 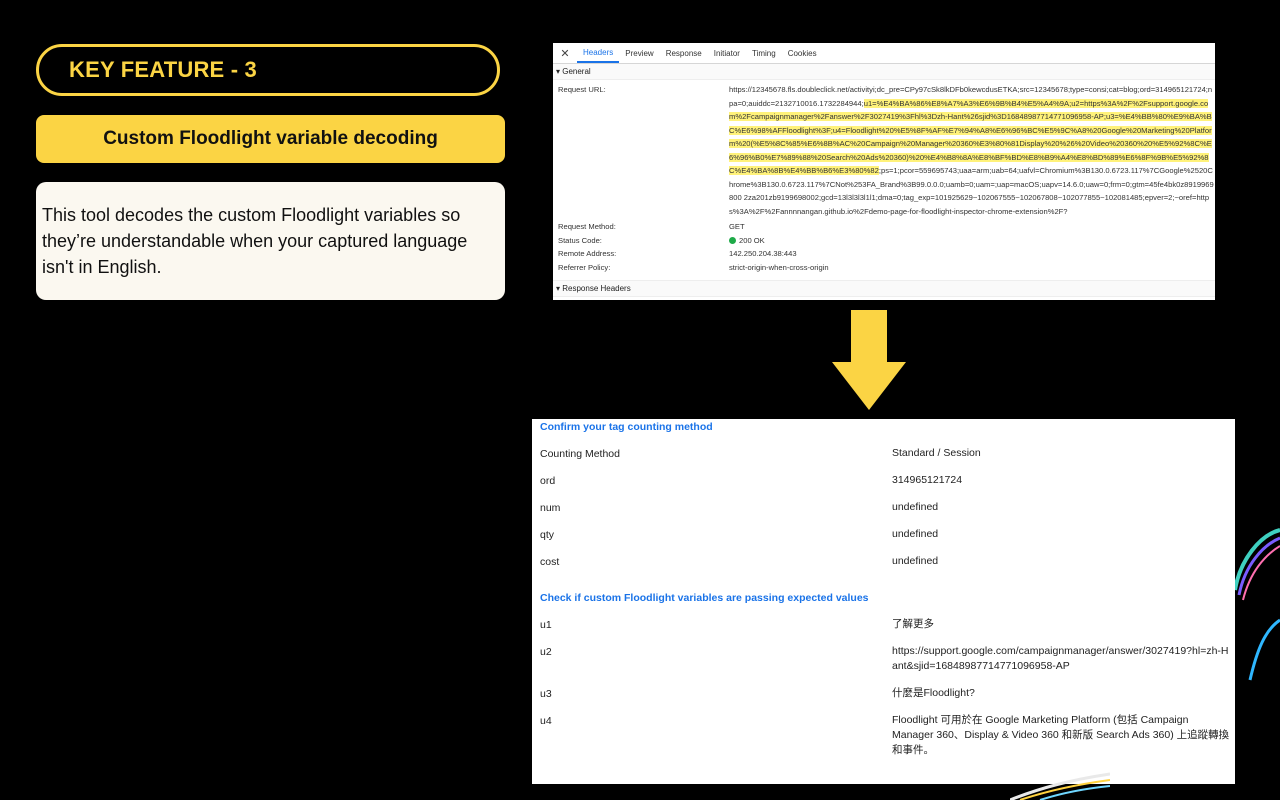 What do you see at coordinates (779, 267) in the screenshot?
I see `referrer-policy-value: strict-origin-when-cross-origin` at bounding box center [779, 267].